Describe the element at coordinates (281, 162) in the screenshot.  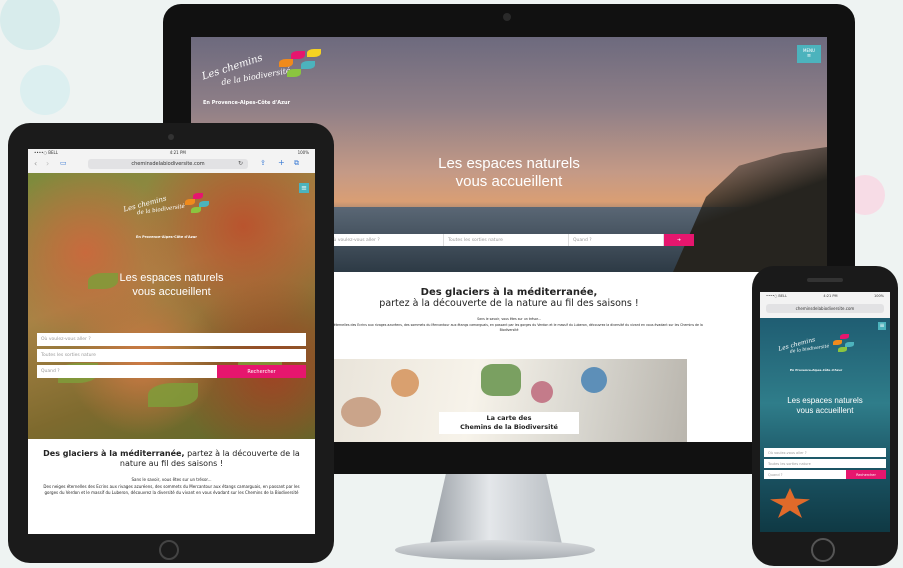
I see `new-tab-icon: +` at that location.